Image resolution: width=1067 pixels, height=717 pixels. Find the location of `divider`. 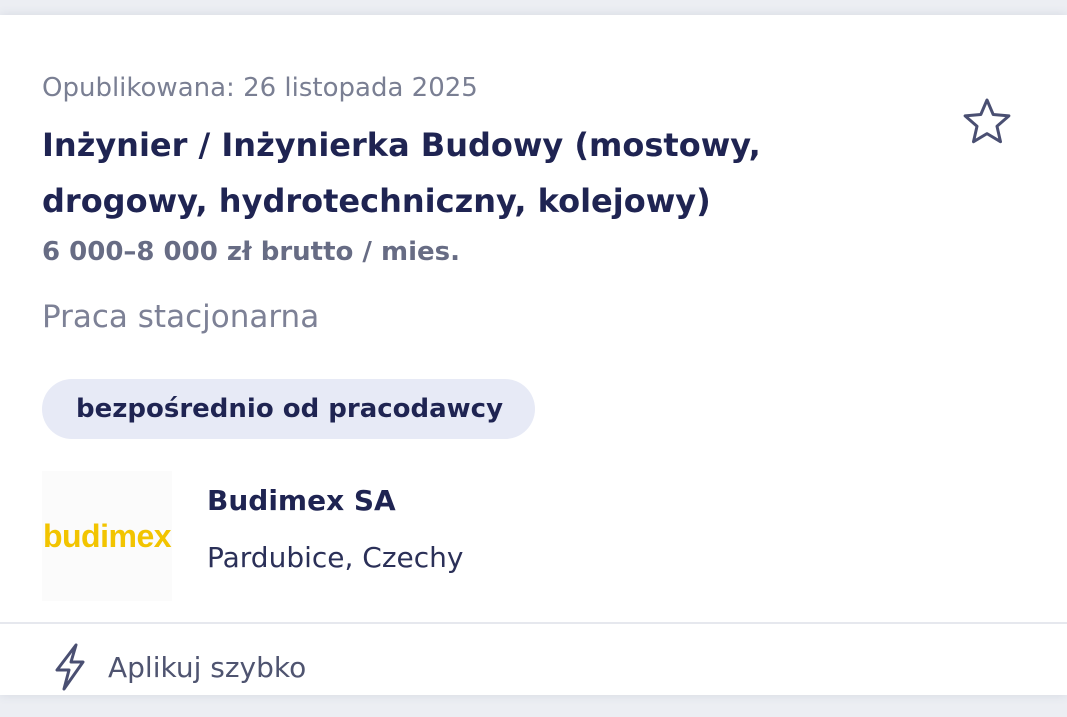

divider is located at coordinates (533, 623).